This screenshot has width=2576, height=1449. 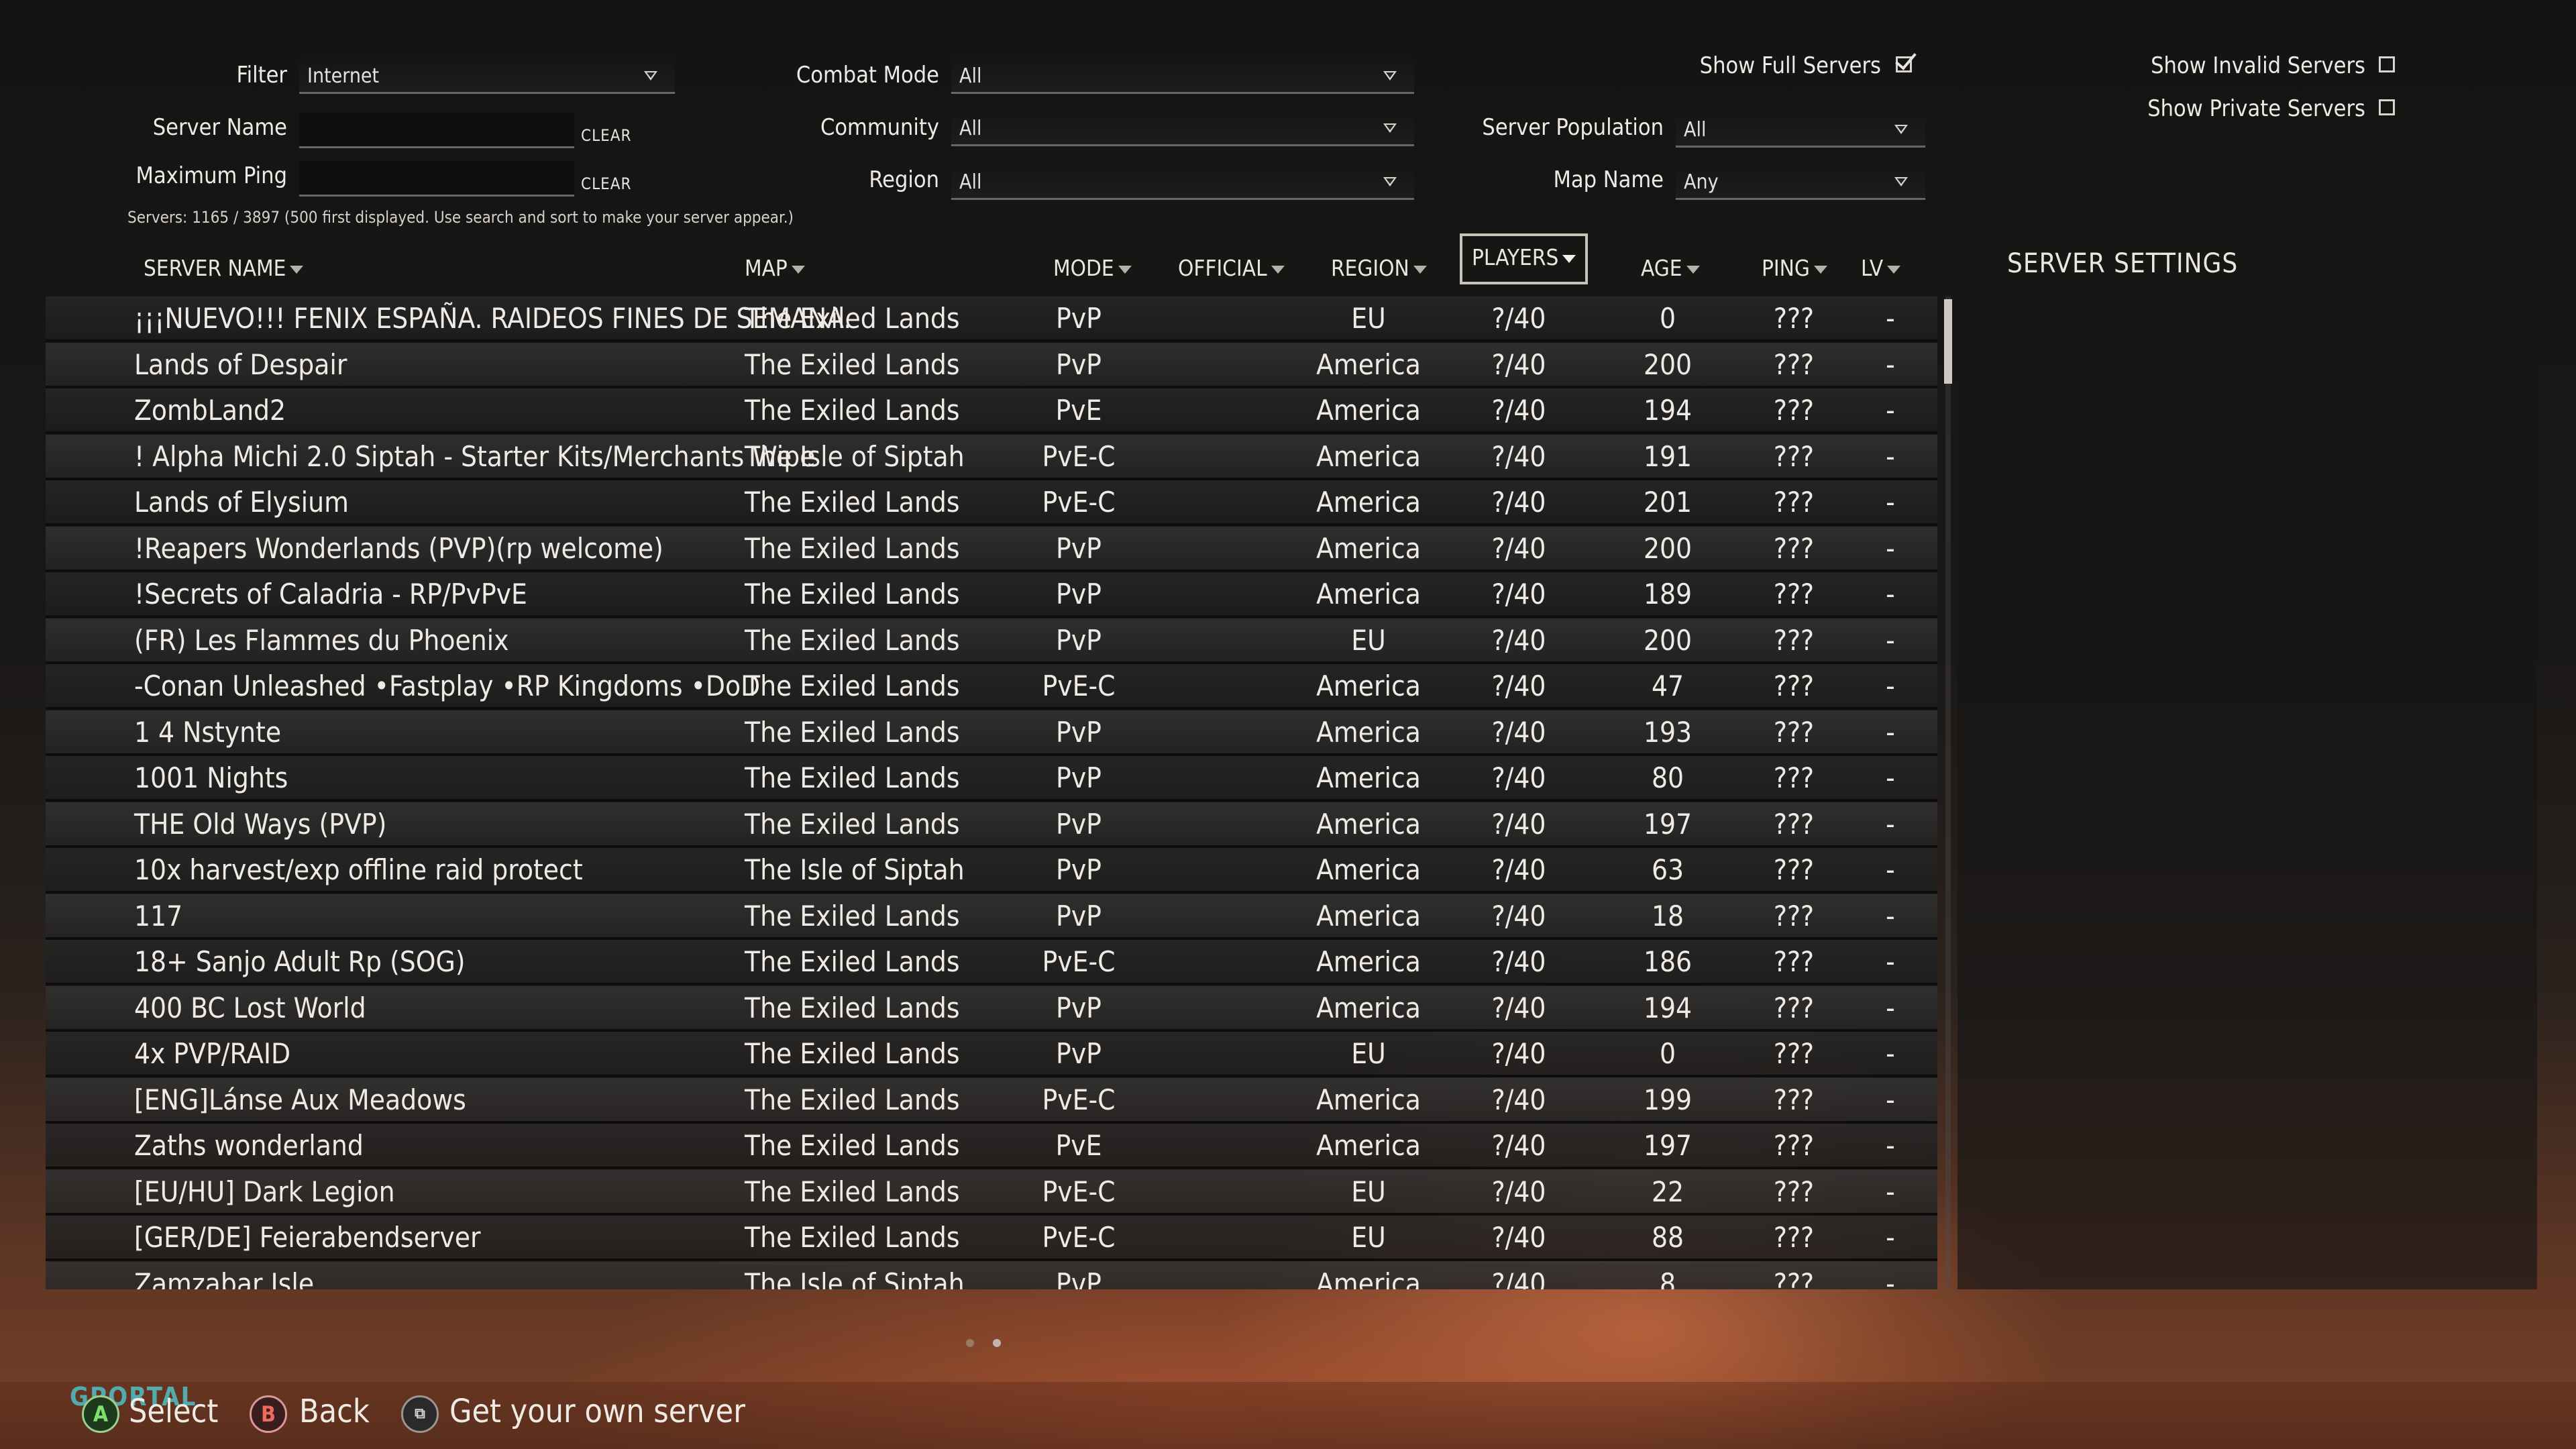 What do you see at coordinates (100, 1414) in the screenshot?
I see `a-button-icon: A` at bounding box center [100, 1414].